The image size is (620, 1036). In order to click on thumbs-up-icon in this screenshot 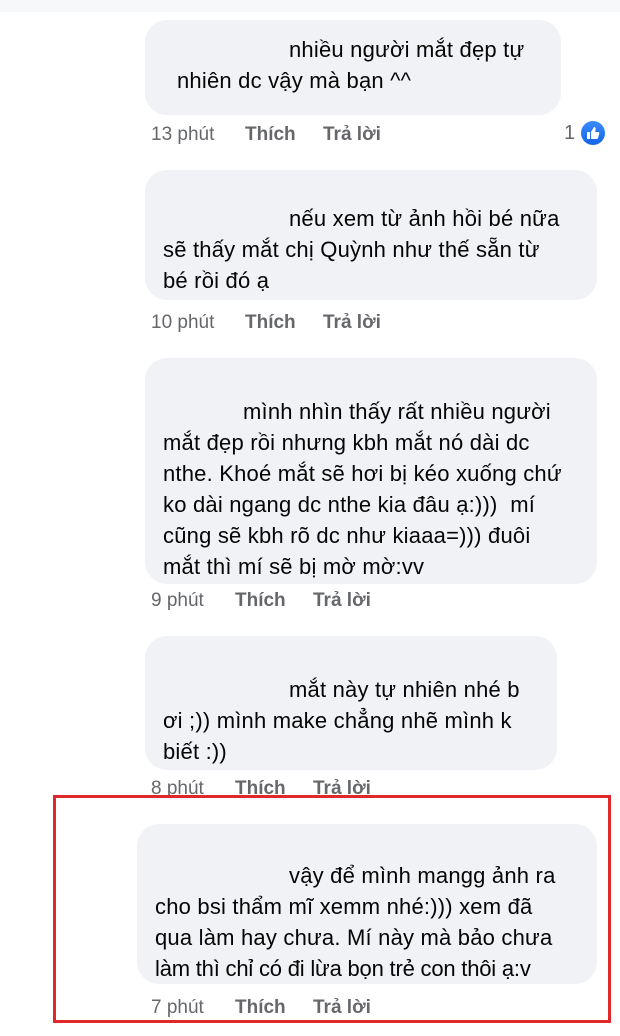, I will do `click(593, 133)`.